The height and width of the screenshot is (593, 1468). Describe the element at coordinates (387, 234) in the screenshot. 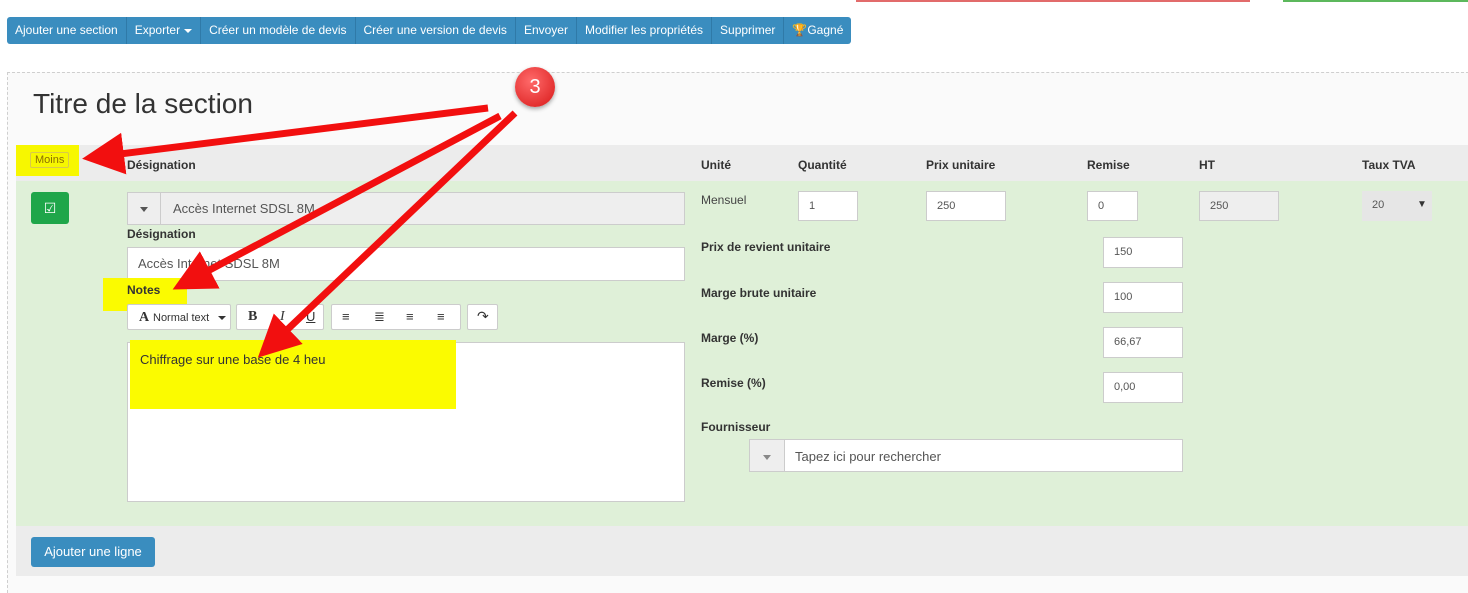

I see `arrow-to-notes-text` at that location.